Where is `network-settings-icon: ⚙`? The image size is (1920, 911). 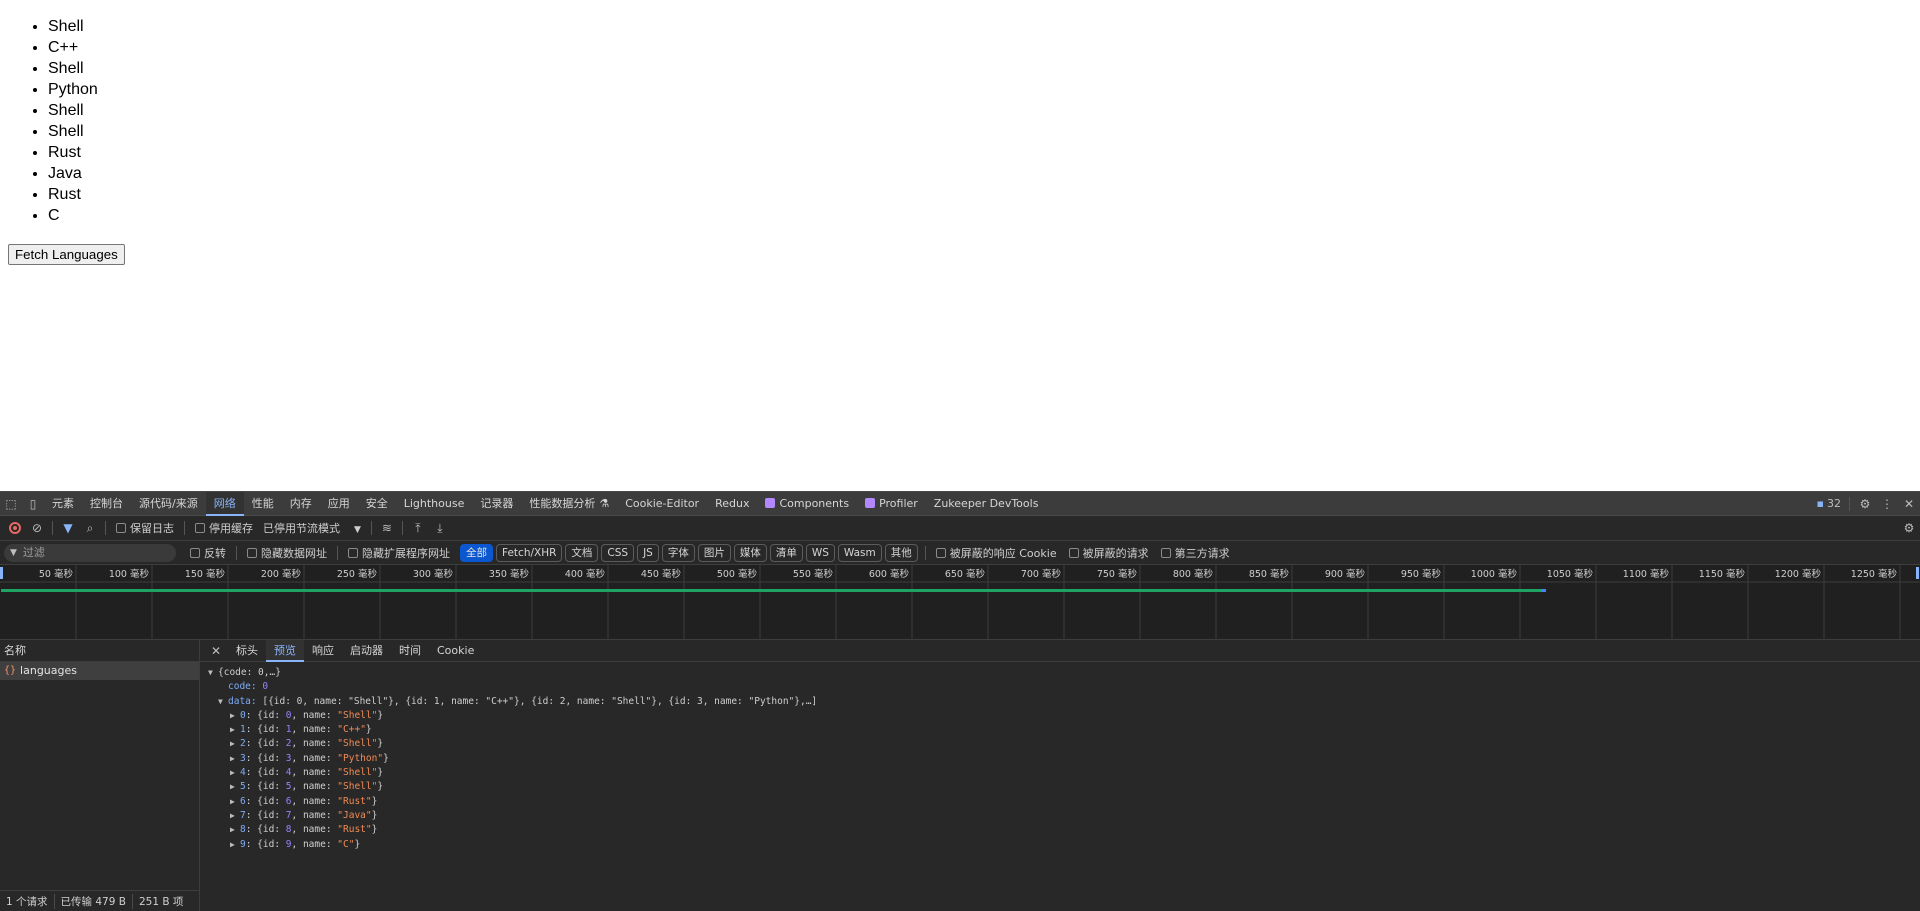
network-settings-icon: ⚙ is located at coordinates (1909, 528).